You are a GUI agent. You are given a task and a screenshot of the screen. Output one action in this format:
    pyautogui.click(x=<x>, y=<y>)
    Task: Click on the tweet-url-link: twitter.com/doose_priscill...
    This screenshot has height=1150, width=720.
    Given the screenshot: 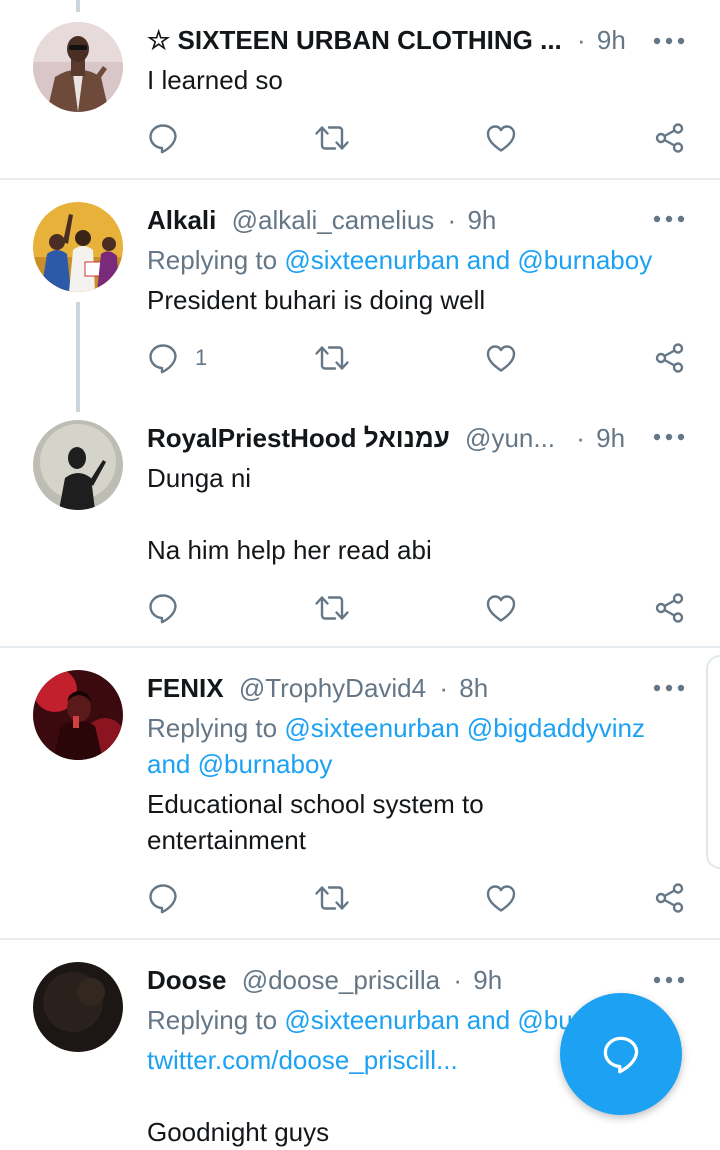 What is the action you would take?
    pyautogui.click(x=302, y=1060)
    